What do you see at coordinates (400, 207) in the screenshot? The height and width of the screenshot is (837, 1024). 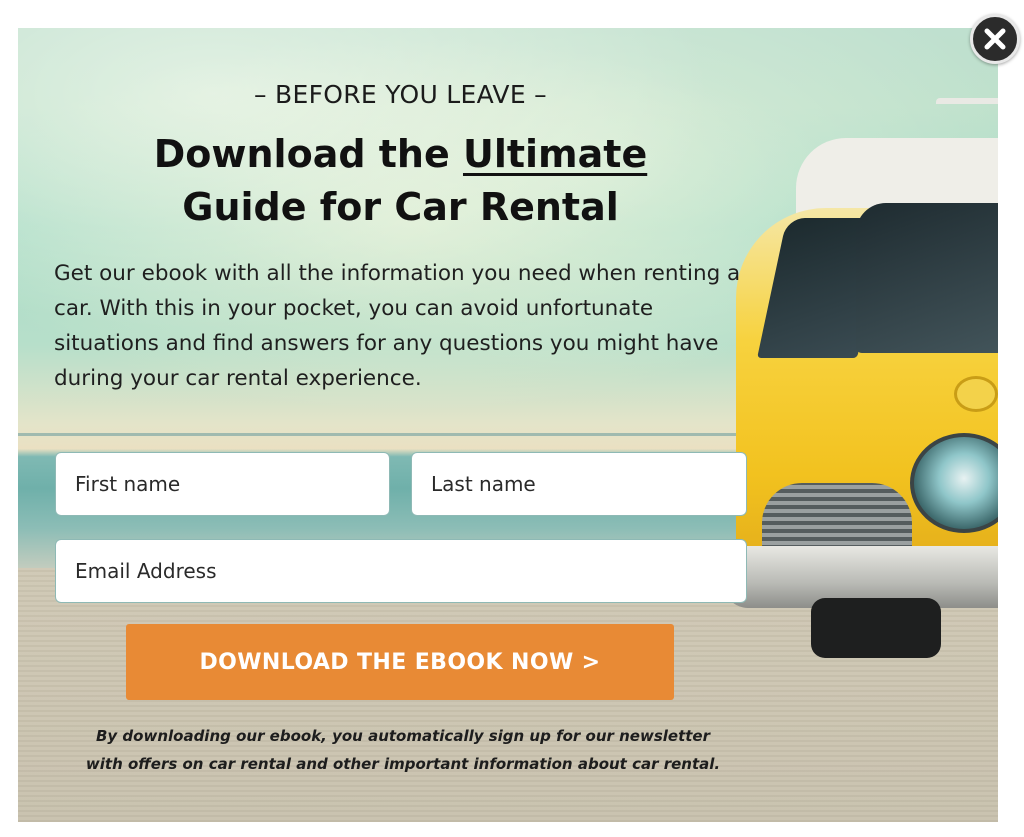 I see `headline-line2: Guide for Car Rental` at bounding box center [400, 207].